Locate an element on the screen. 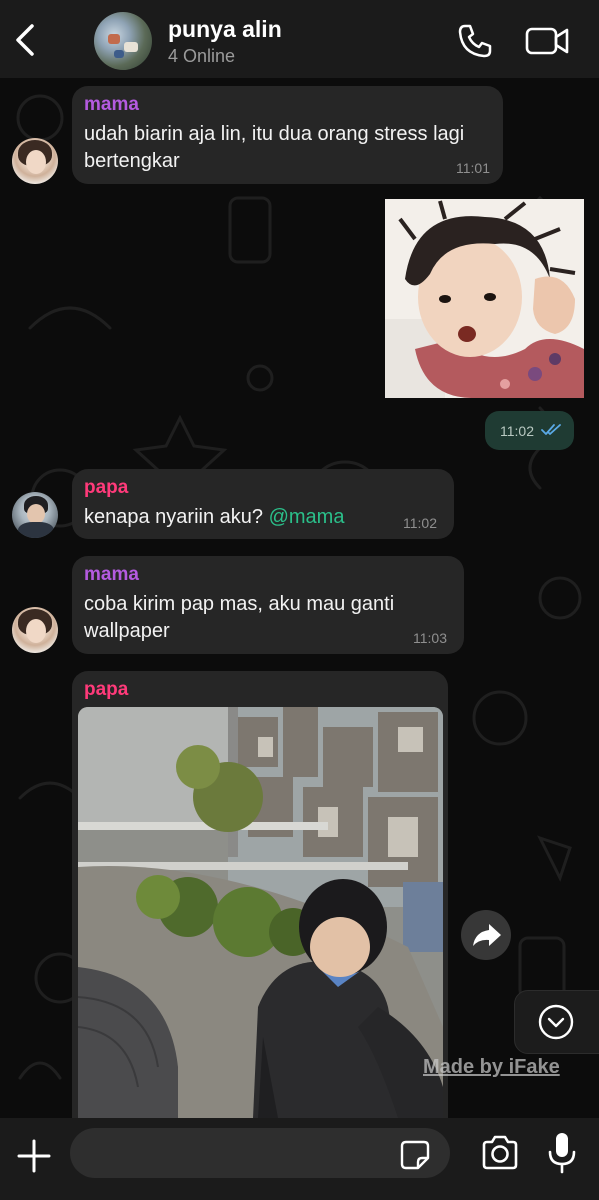 The height and width of the screenshot is (1200, 599). phone-icon is located at coordinates (475, 41).